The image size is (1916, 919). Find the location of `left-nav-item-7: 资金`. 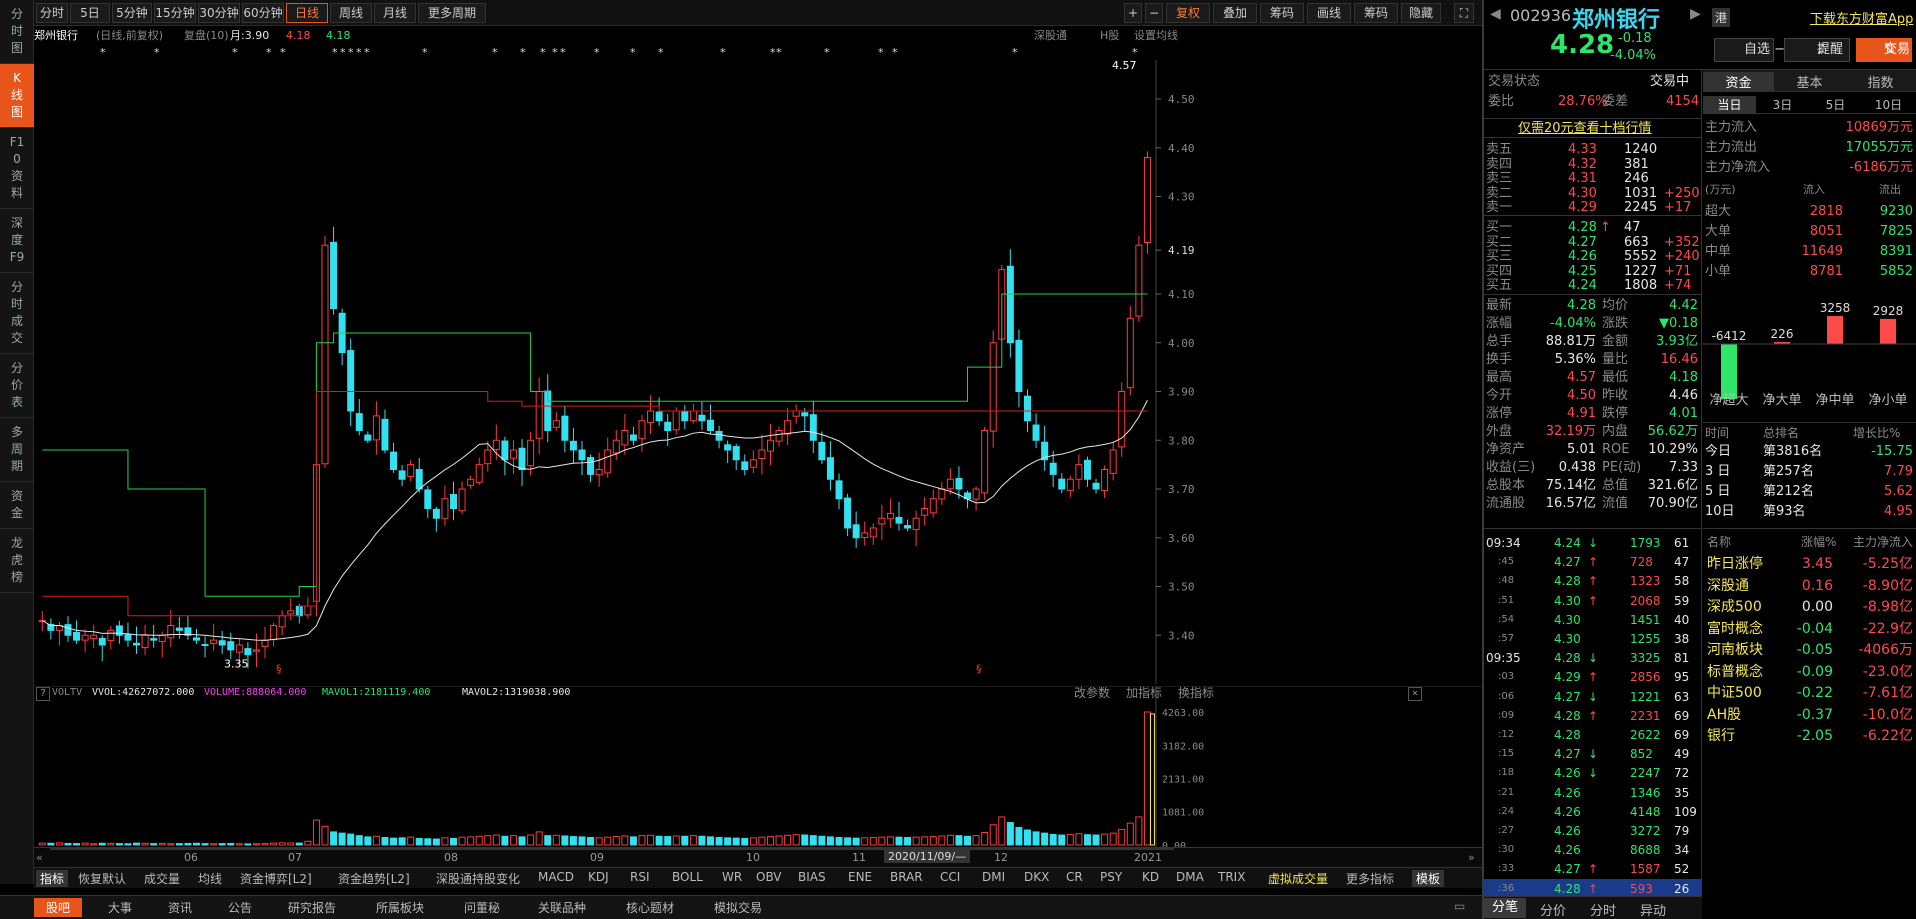

left-nav-item-7: 资金 is located at coordinates (17, 505).